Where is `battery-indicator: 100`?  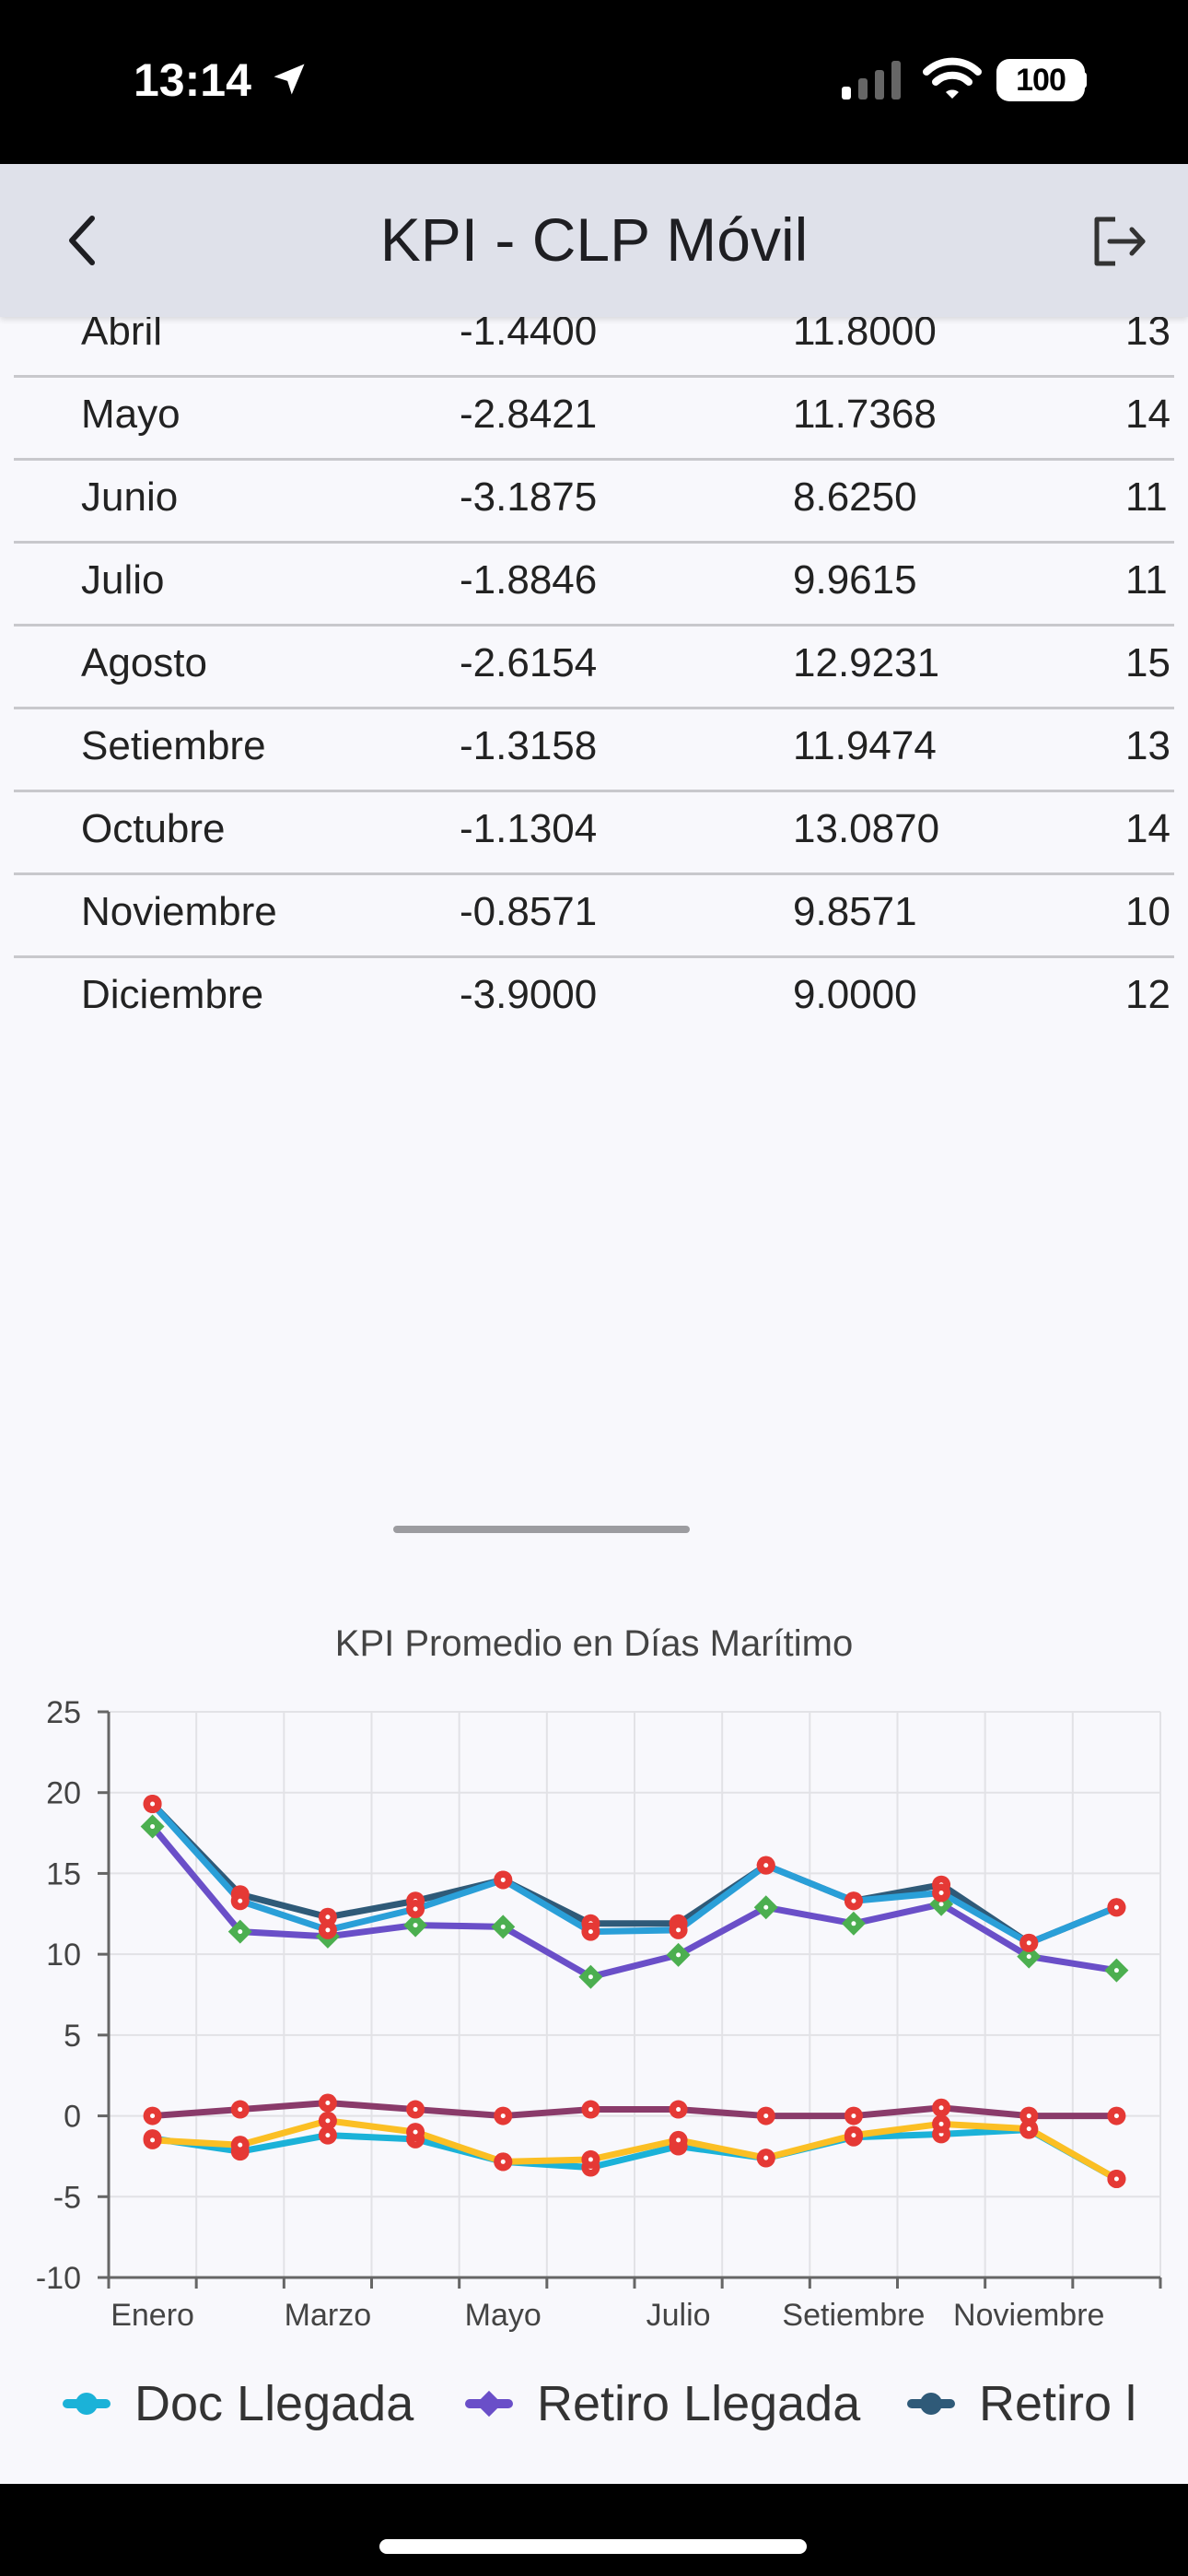
battery-indicator: 100 is located at coordinates (1040, 80).